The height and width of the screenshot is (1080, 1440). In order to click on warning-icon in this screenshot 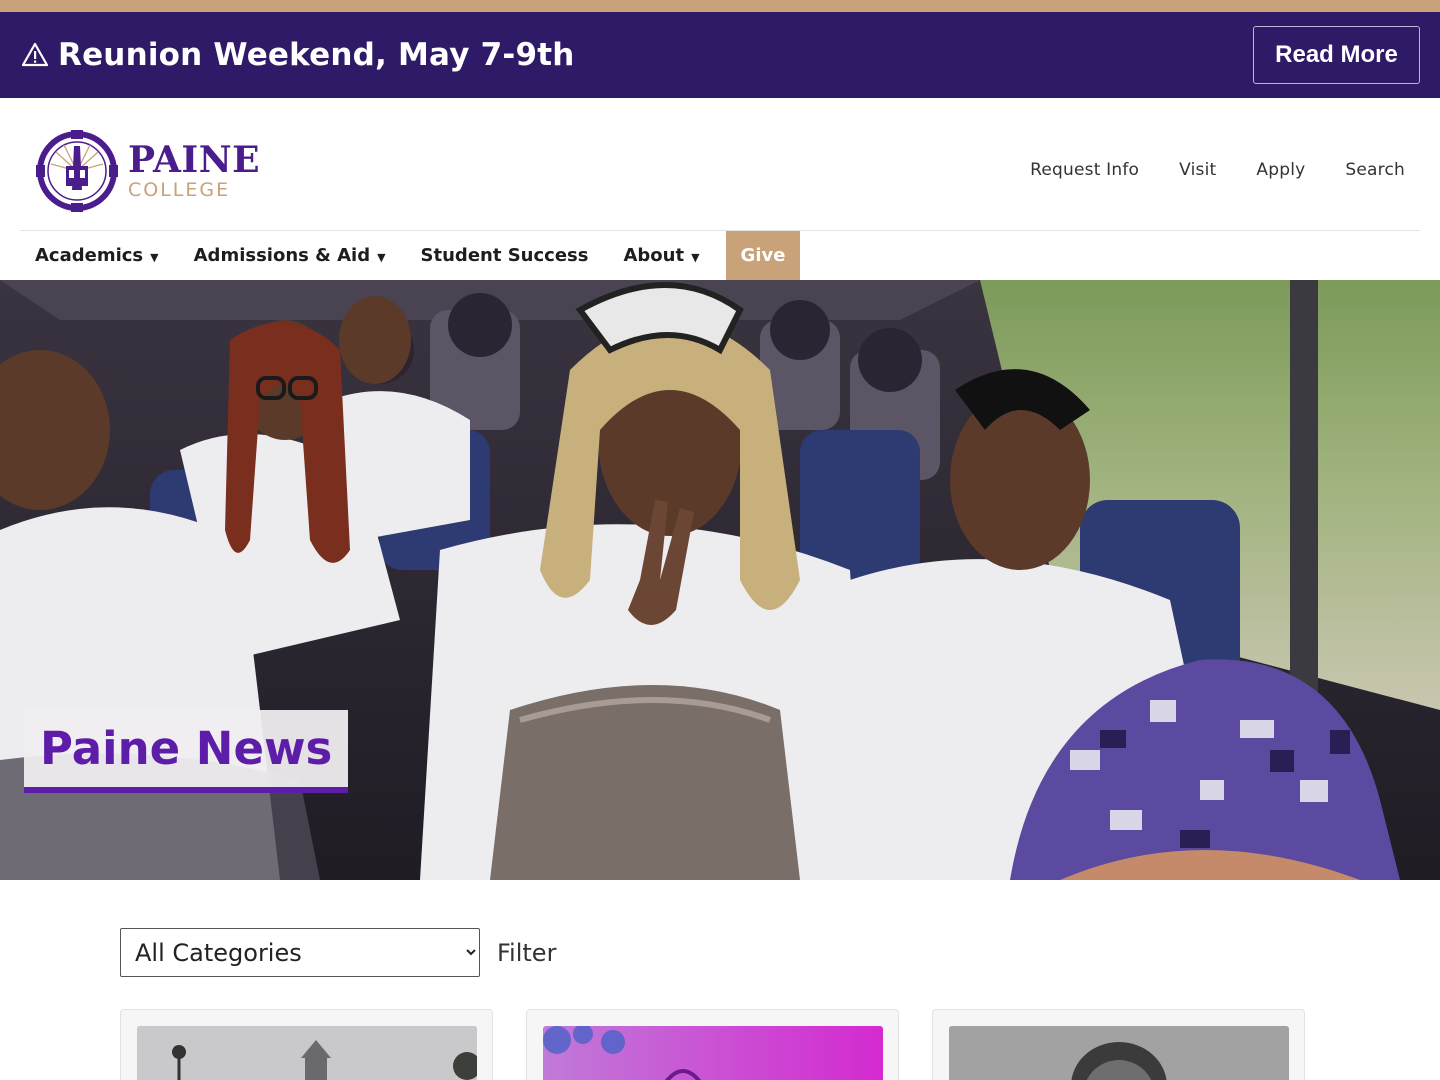, I will do `click(35, 54)`.